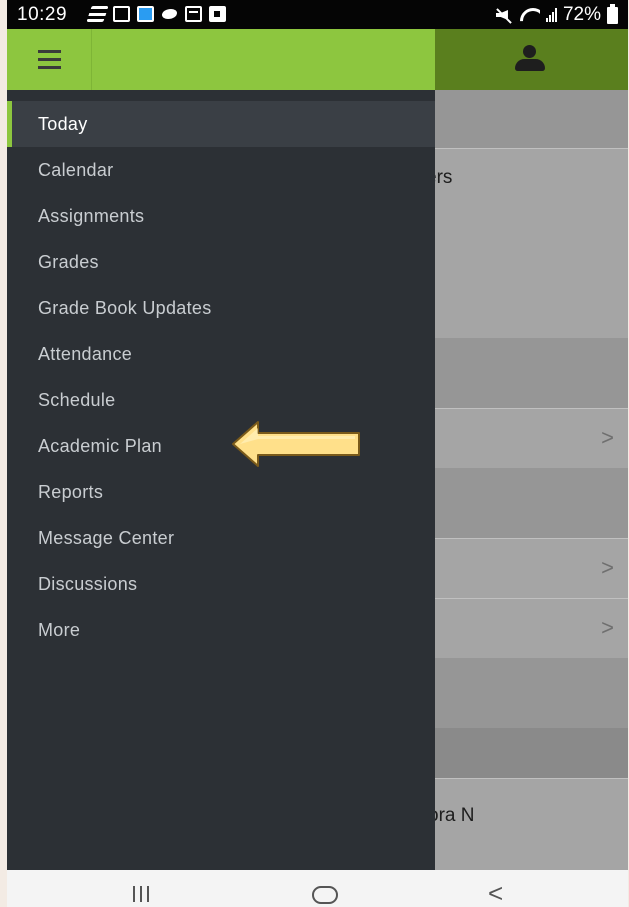 This screenshot has height=907, width=629. I want to click on menu-item-today: Today, so click(221, 124).